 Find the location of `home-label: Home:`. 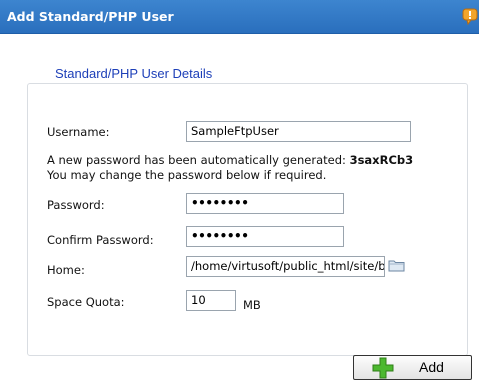

home-label: Home: is located at coordinates (66, 270).